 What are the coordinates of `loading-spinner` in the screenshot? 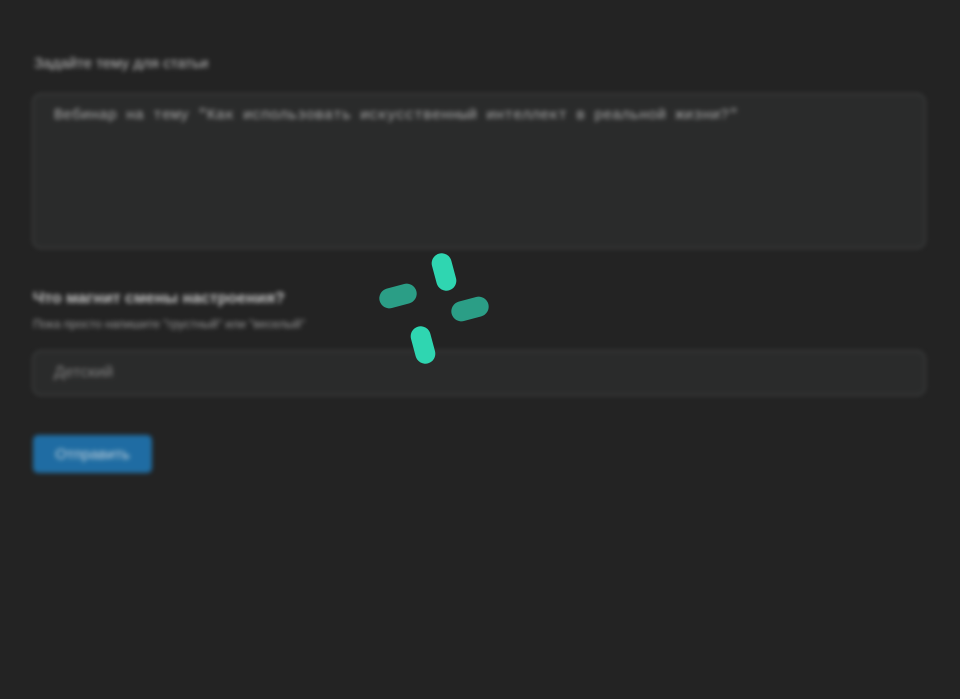 It's located at (435, 310).